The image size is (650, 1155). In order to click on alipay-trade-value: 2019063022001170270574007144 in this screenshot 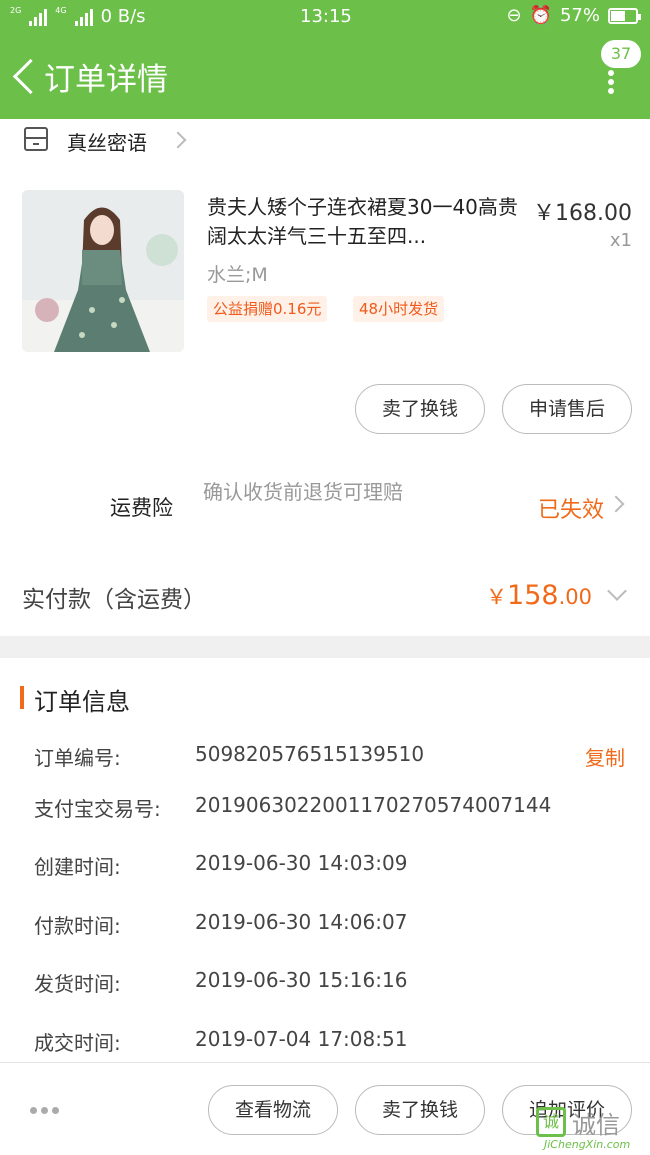, I will do `click(373, 805)`.